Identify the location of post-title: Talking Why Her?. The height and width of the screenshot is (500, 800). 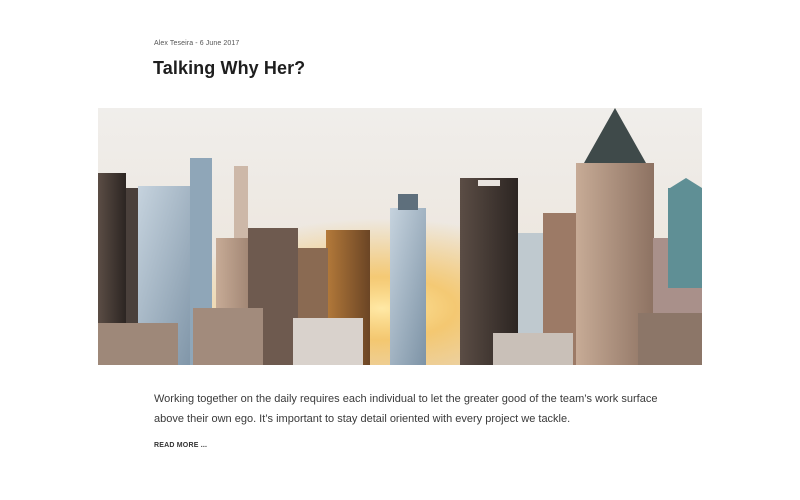
(229, 68).